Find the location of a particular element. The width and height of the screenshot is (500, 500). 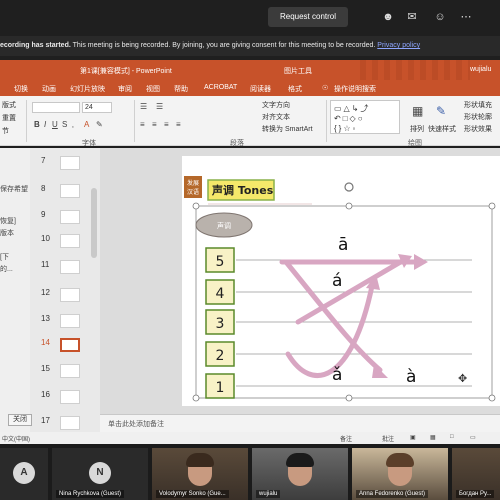

drawing-group-label: 绘图 is located at coordinates (415, 143).